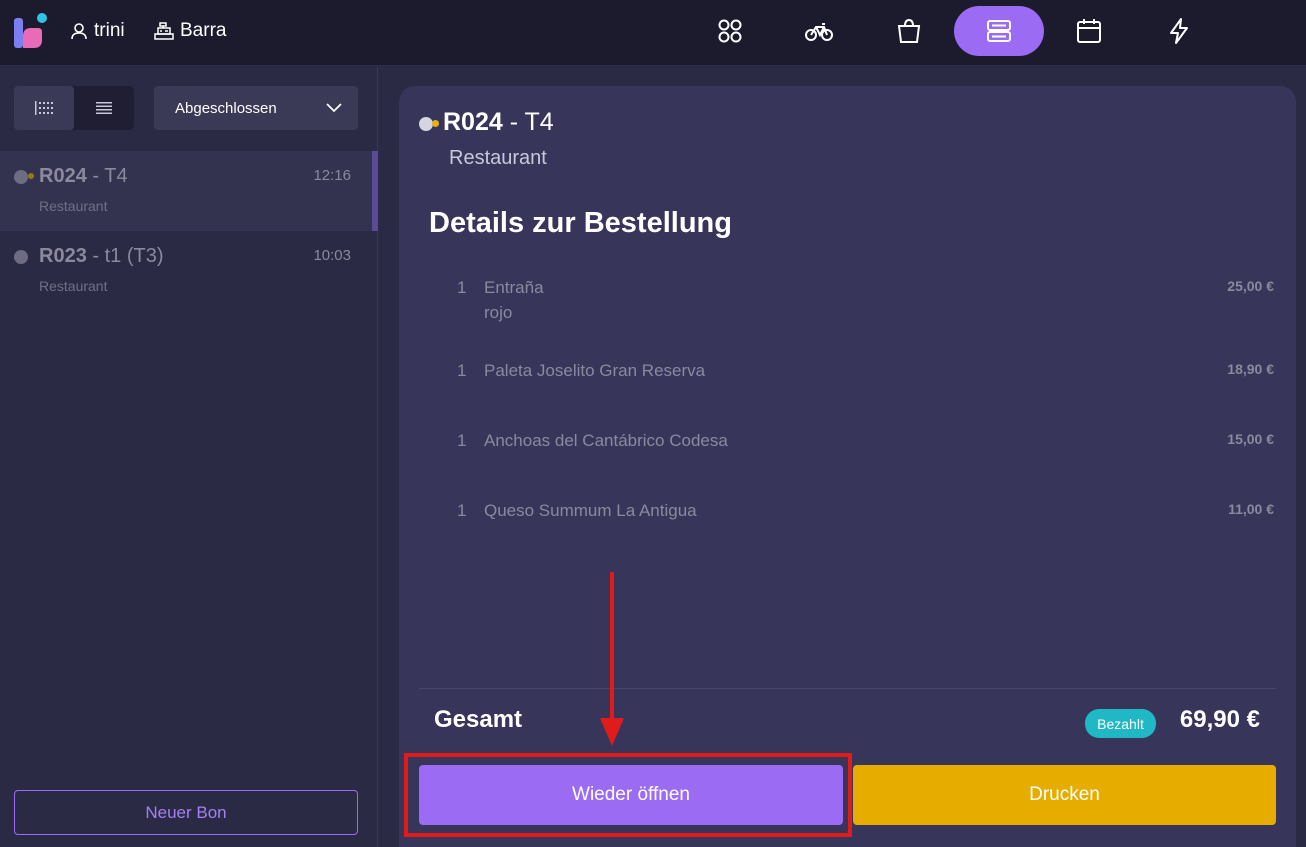 The width and height of the screenshot is (1306, 847). Describe the element at coordinates (595, 370) in the screenshot. I see `line-item-name: Paleta Joselito Gran Reserva` at that location.